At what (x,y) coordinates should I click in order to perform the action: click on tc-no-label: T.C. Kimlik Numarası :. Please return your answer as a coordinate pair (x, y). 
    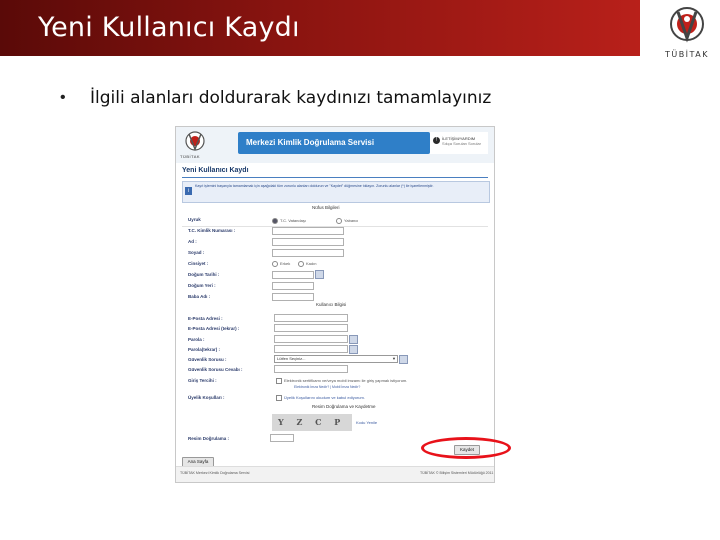
    Looking at the image, I should click on (212, 230).